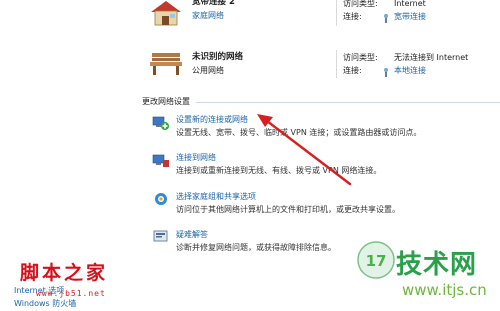 This screenshot has width=500, height=311. I want to click on windows-firewall-link: Windows 防火墙, so click(45, 304).